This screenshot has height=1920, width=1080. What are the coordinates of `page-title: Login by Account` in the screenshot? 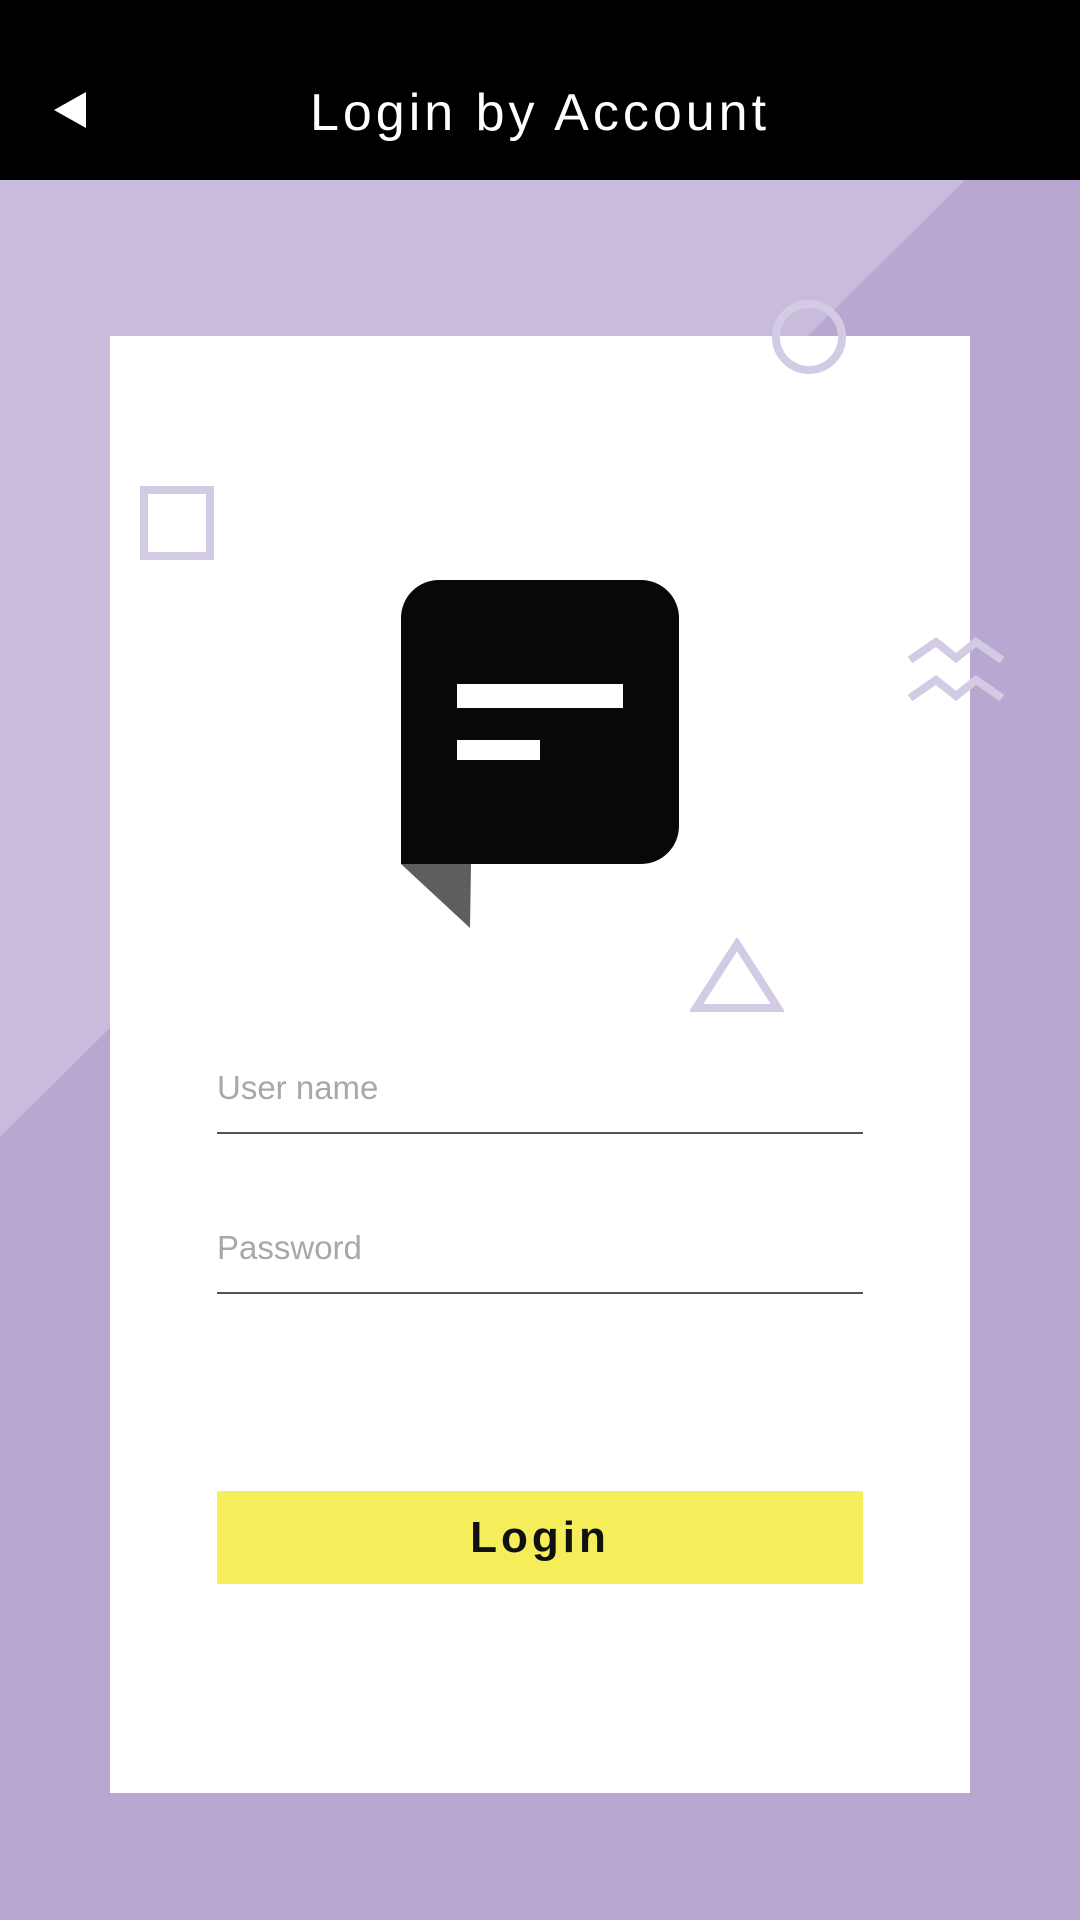 It's located at (540, 112).